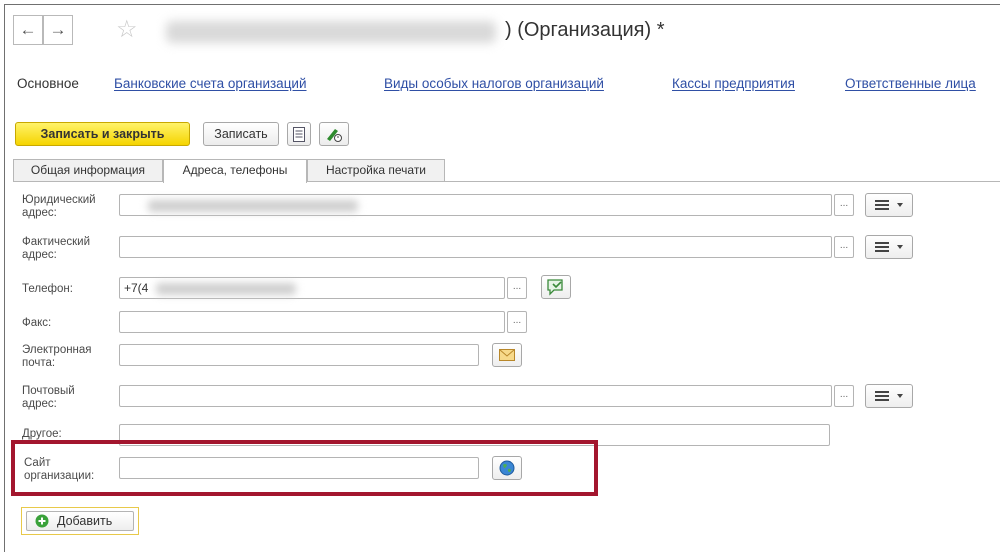 The image size is (1000, 552). Describe the element at coordinates (506, 181) in the screenshot. I see `tab-divider` at that location.